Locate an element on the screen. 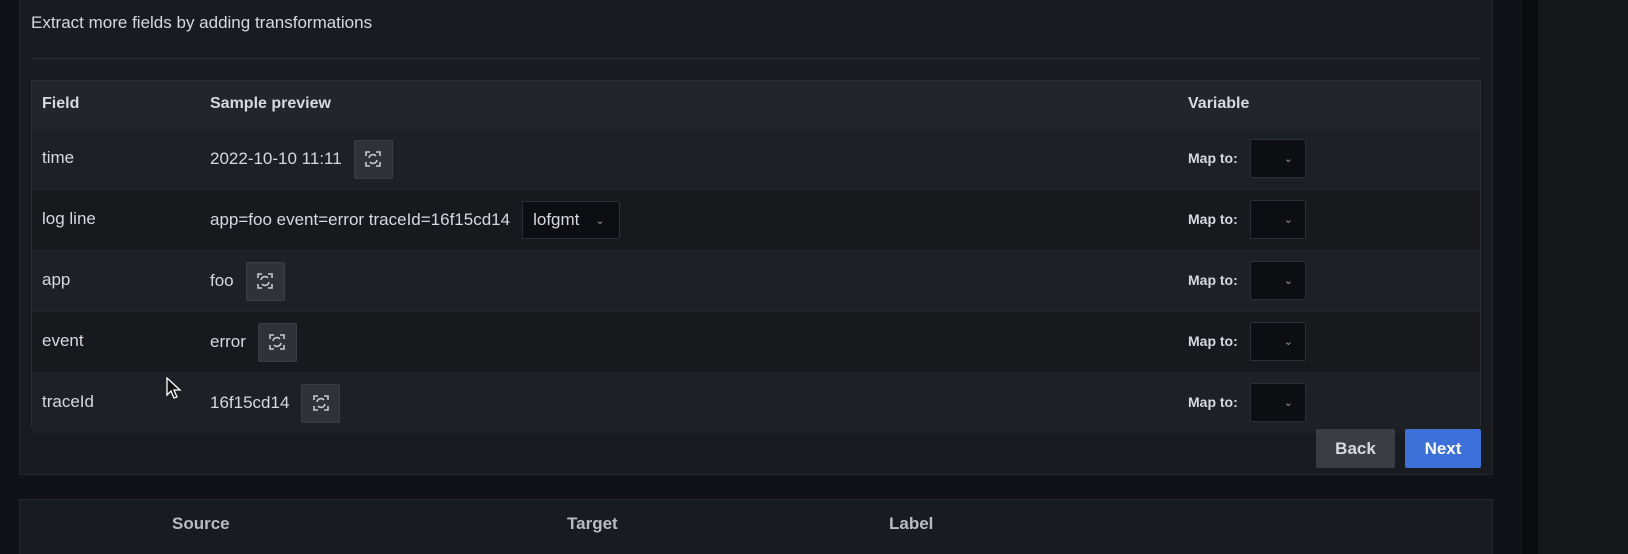 The width and height of the screenshot is (1628, 554). sample-value: foo is located at coordinates (222, 280).